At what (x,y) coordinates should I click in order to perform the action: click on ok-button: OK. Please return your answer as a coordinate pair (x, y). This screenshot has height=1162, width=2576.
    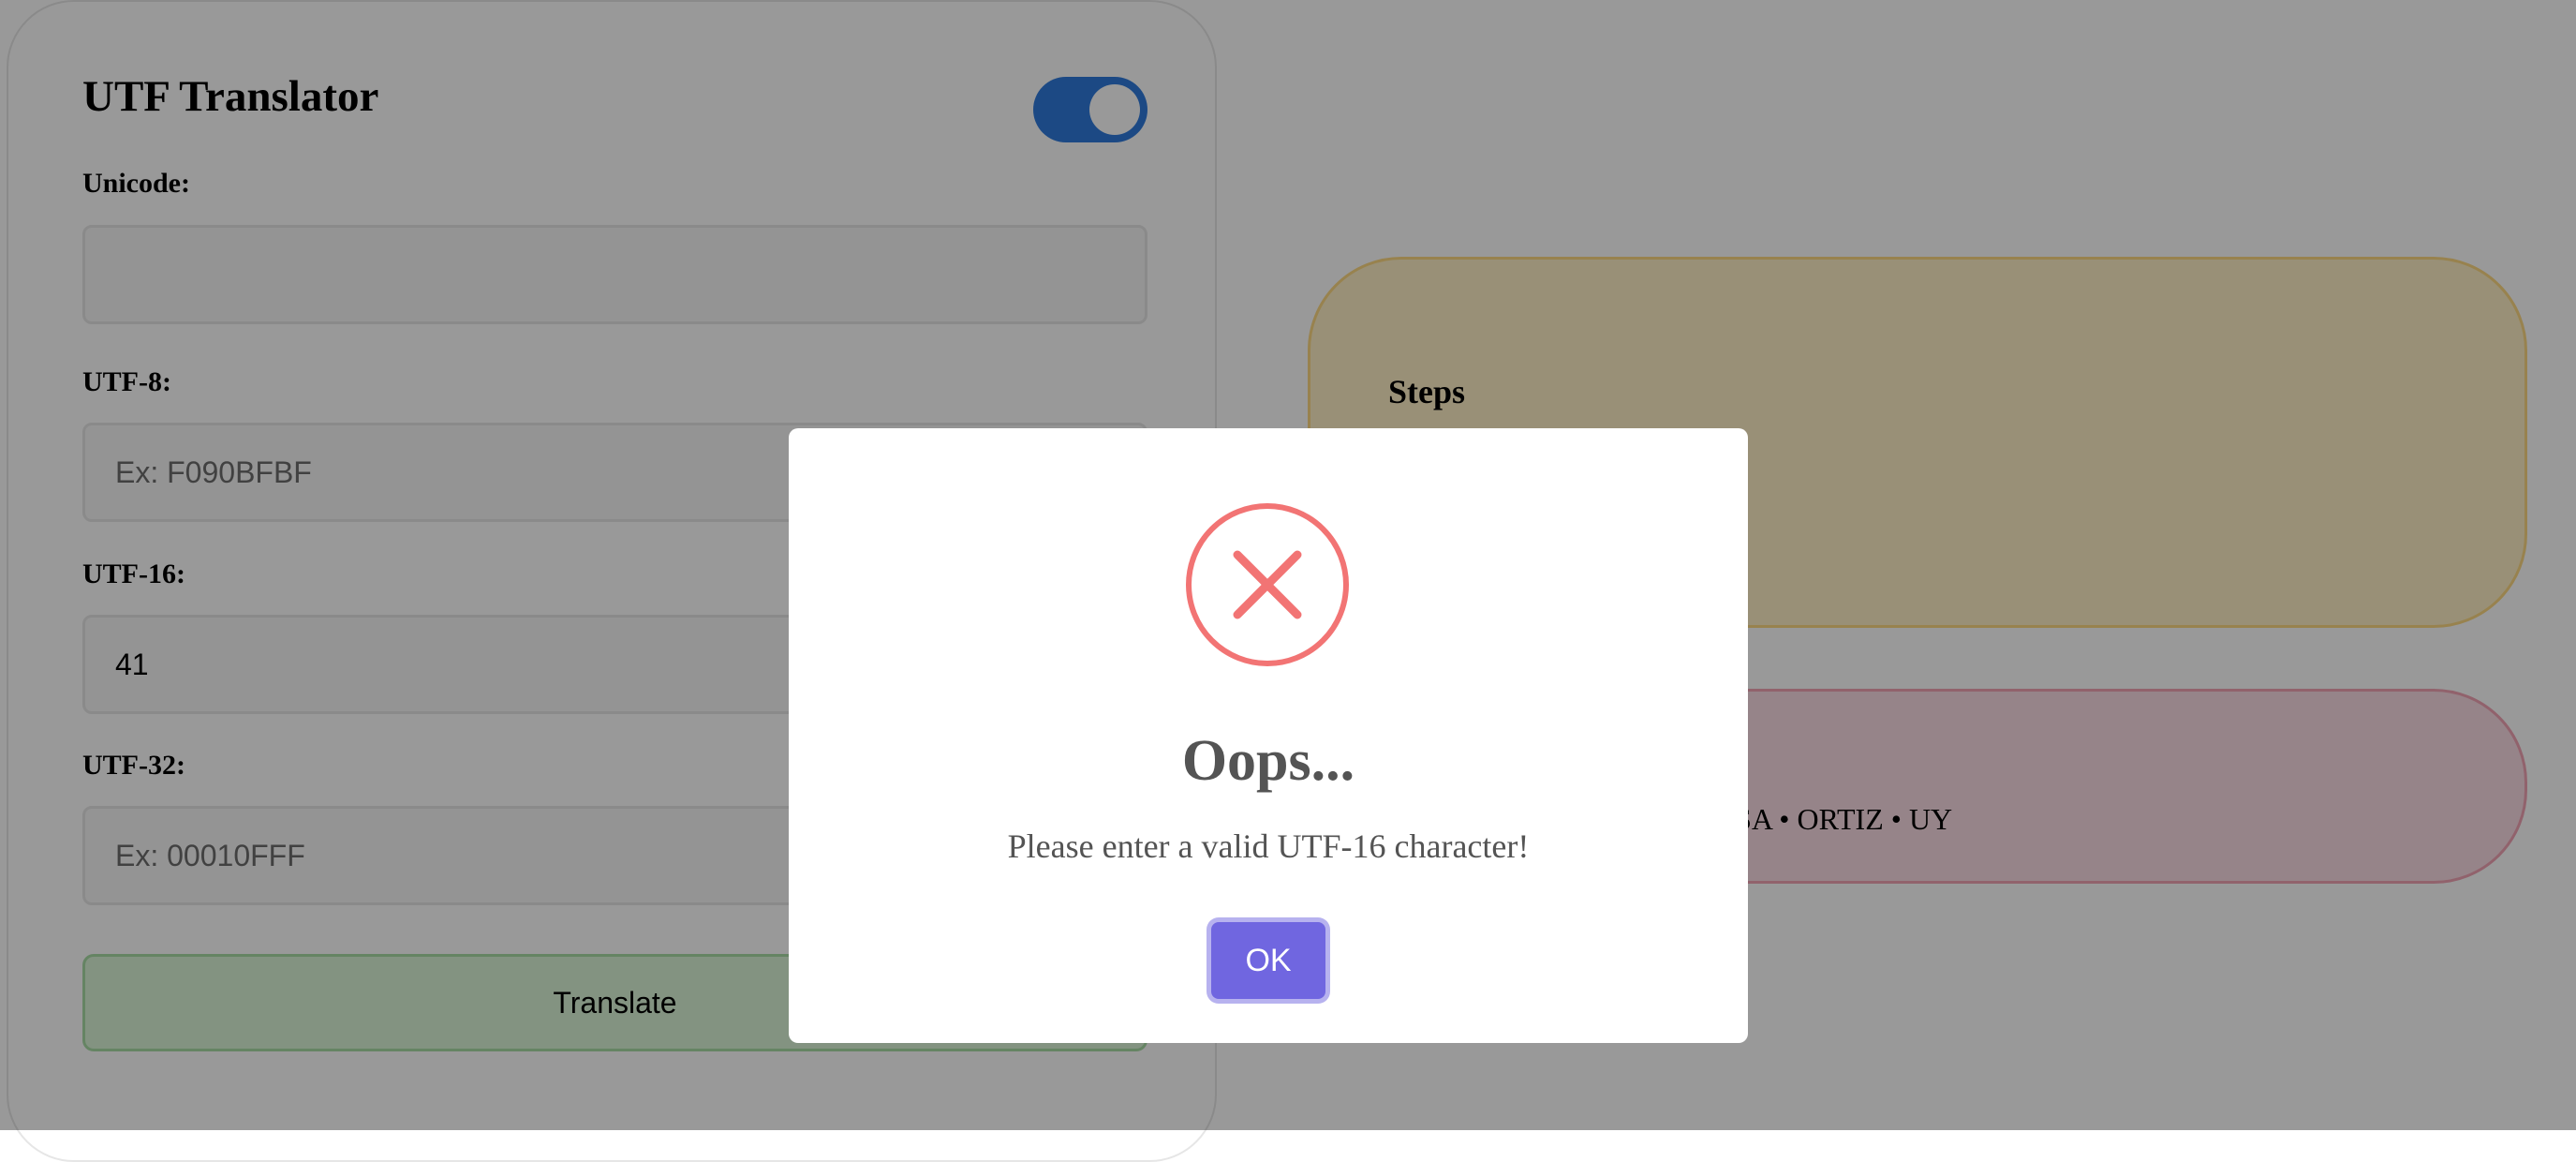
    Looking at the image, I should click on (1268, 960).